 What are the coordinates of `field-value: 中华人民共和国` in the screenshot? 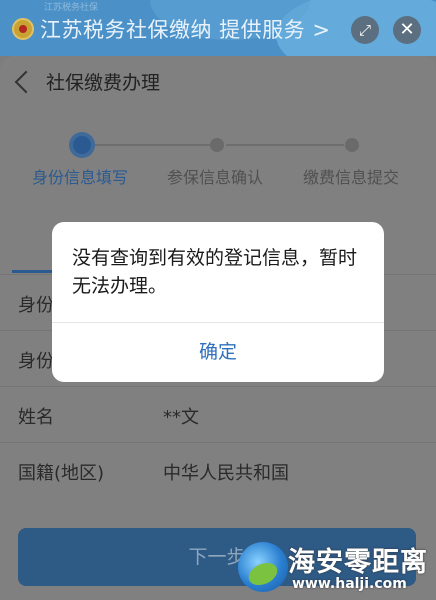 It's located at (226, 473).